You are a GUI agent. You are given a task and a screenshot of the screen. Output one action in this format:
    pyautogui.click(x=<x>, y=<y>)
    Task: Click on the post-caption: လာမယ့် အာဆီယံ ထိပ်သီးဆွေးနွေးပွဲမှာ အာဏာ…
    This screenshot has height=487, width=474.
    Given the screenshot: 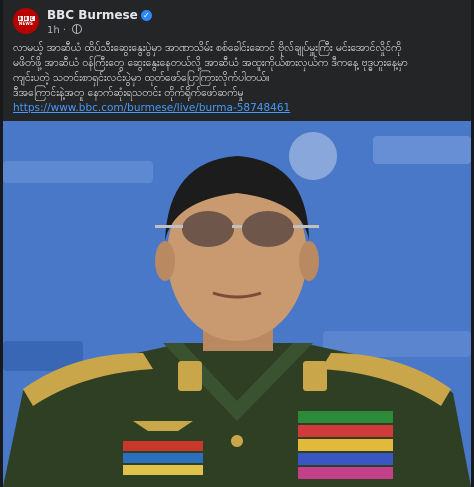 What is the action you would take?
    pyautogui.click(x=239, y=78)
    